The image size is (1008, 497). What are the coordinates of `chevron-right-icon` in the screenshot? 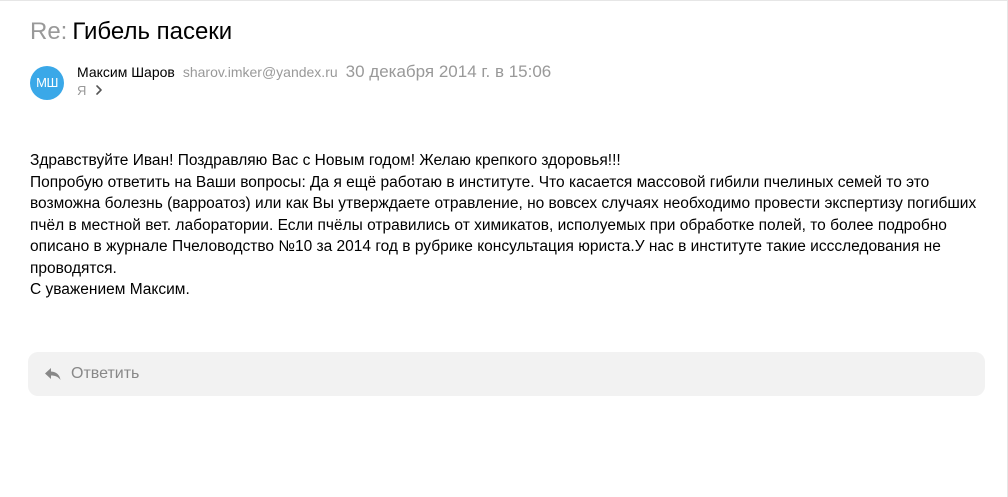 It's located at (99, 90).